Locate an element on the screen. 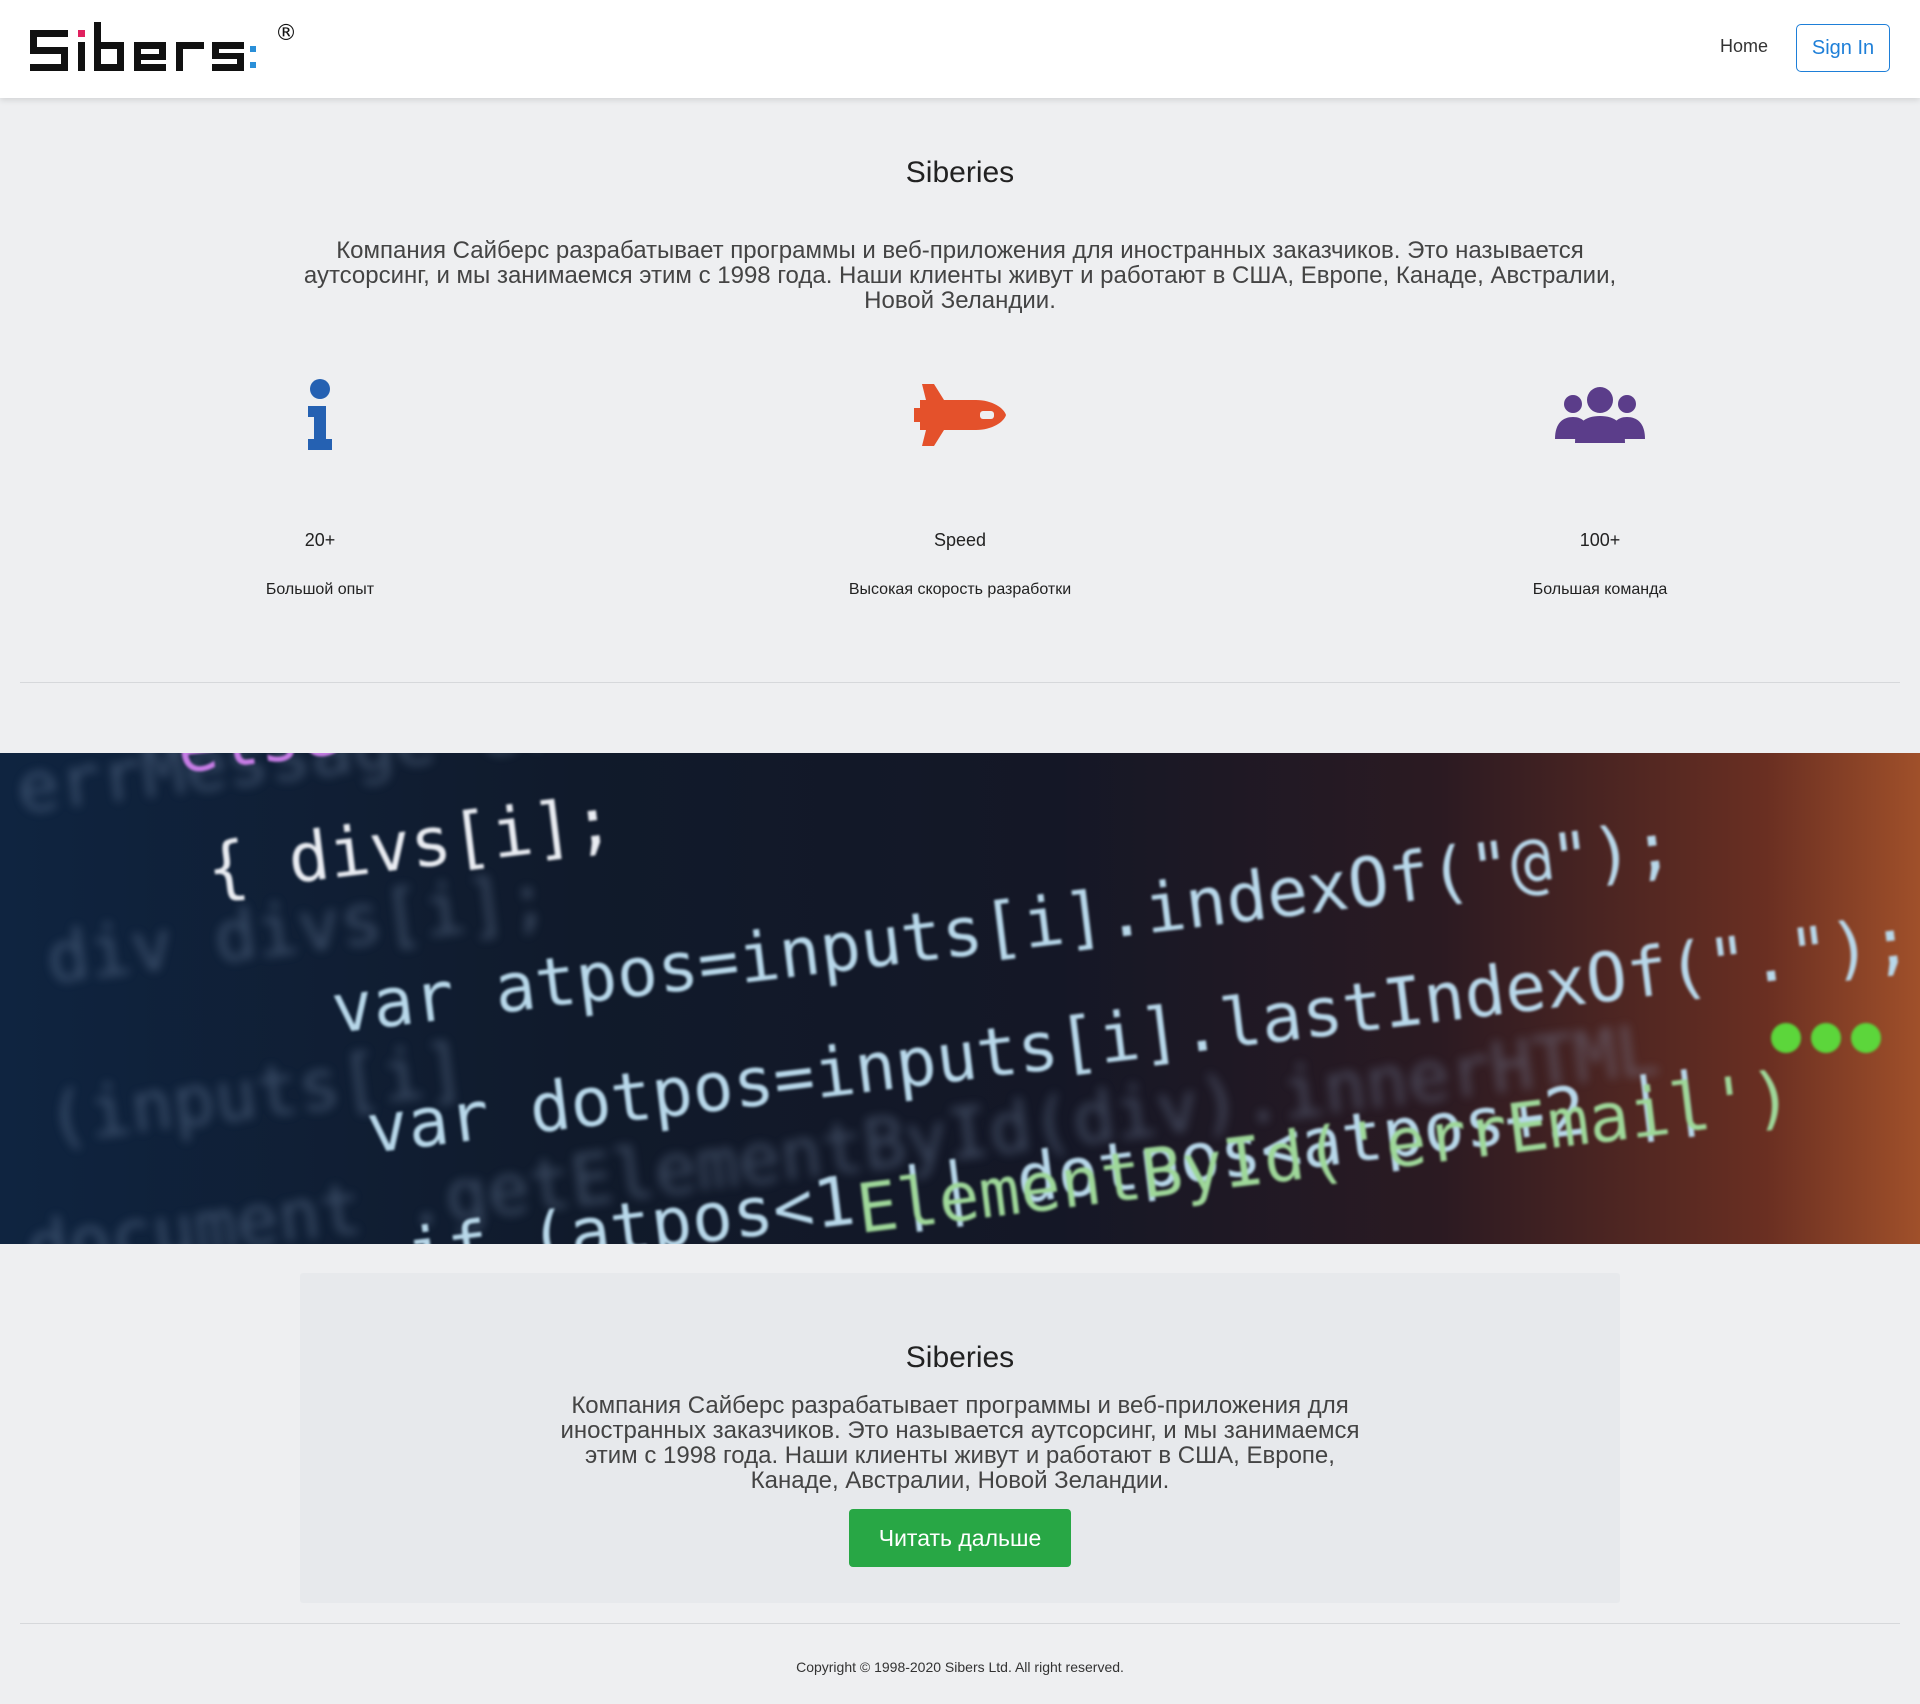  footer-divider is located at coordinates (960, 1623).